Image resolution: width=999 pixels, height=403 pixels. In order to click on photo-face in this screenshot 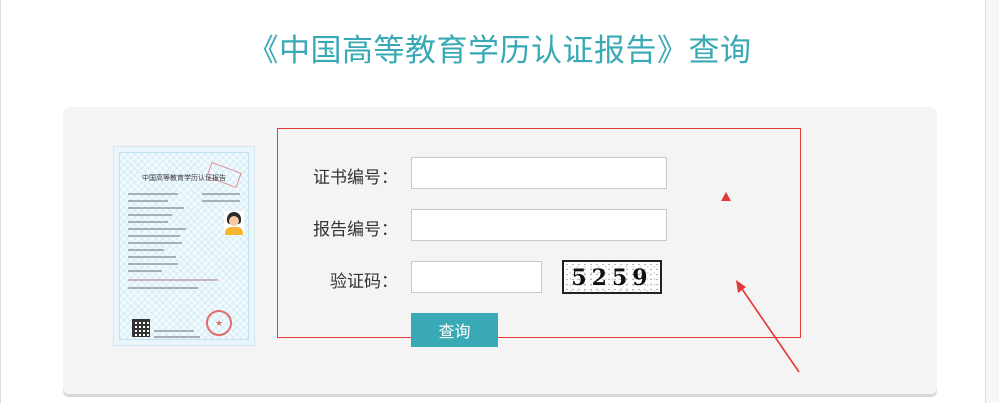, I will do `click(234, 221)`.